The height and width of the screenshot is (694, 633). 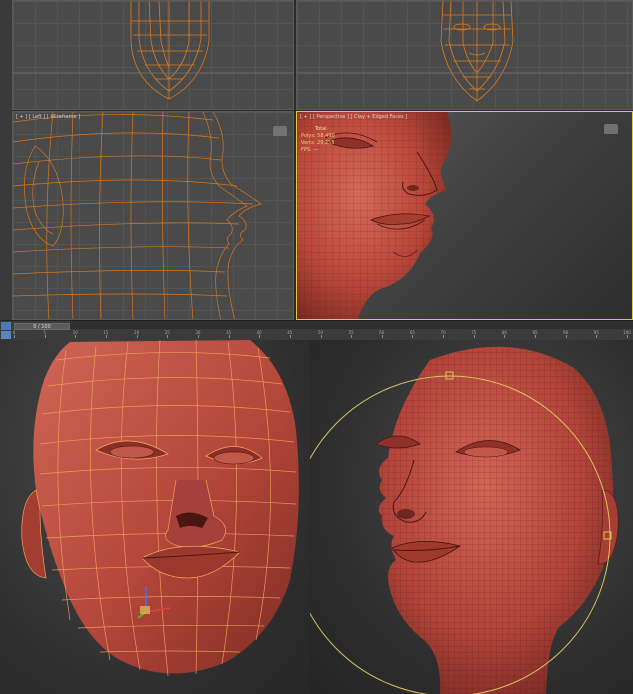 What do you see at coordinates (6, 335) in the screenshot?
I see `key-mode-button` at bounding box center [6, 335].